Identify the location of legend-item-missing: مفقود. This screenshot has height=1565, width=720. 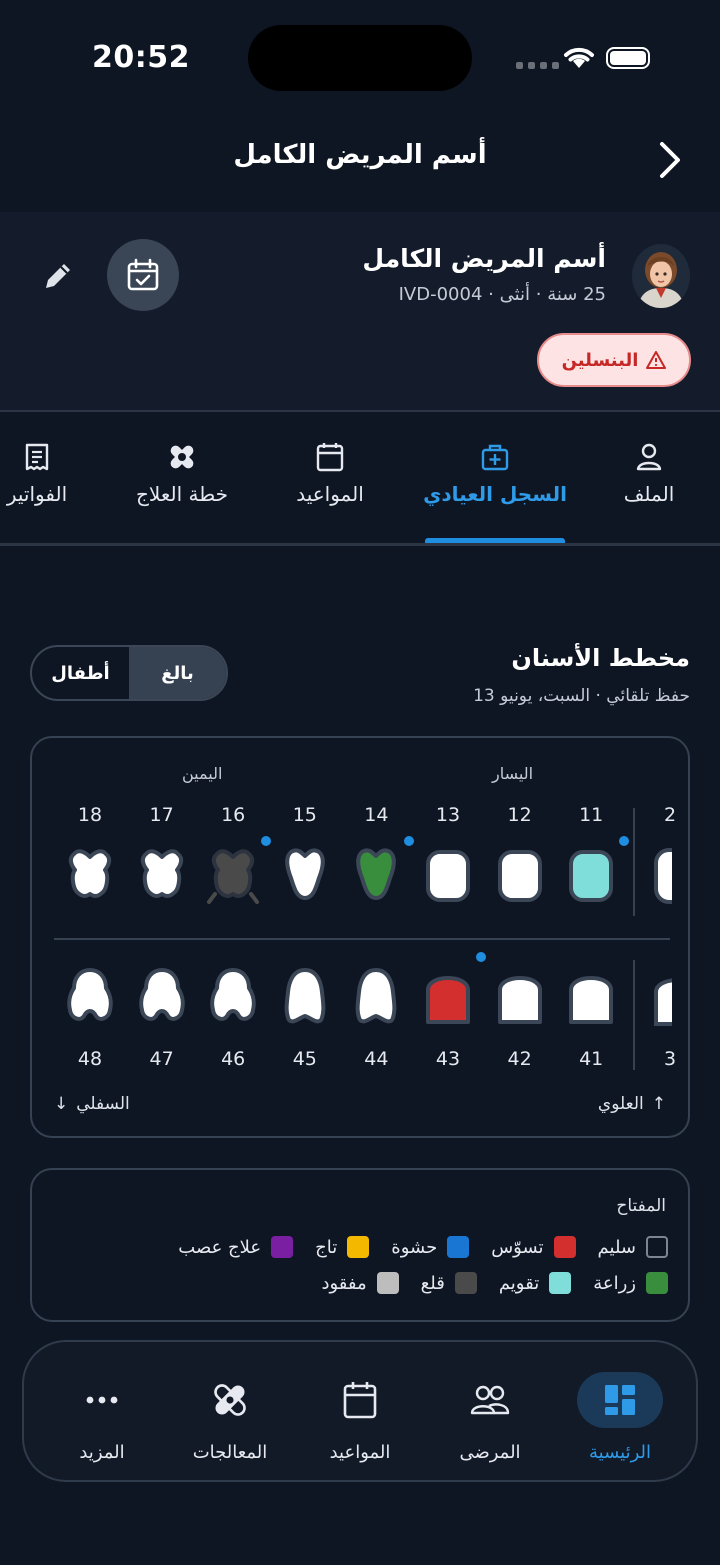
(360, 1283).